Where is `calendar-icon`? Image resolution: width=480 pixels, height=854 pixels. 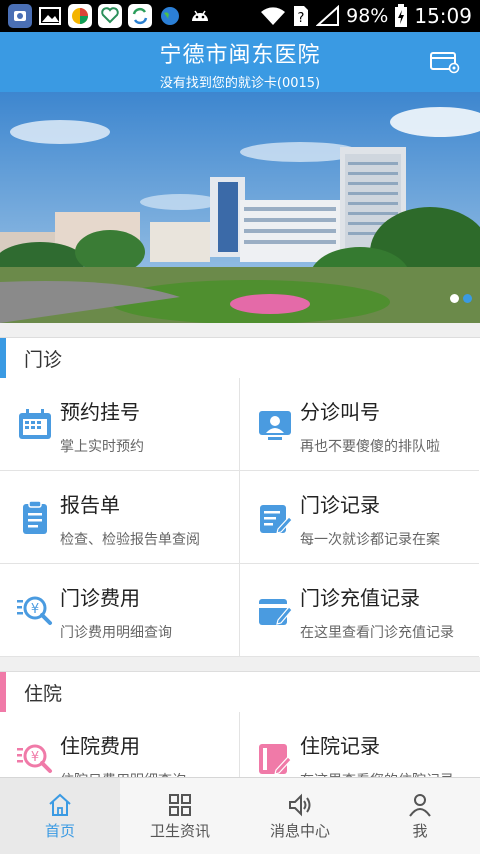 calendar-icon is located at coordinates (35, 424).